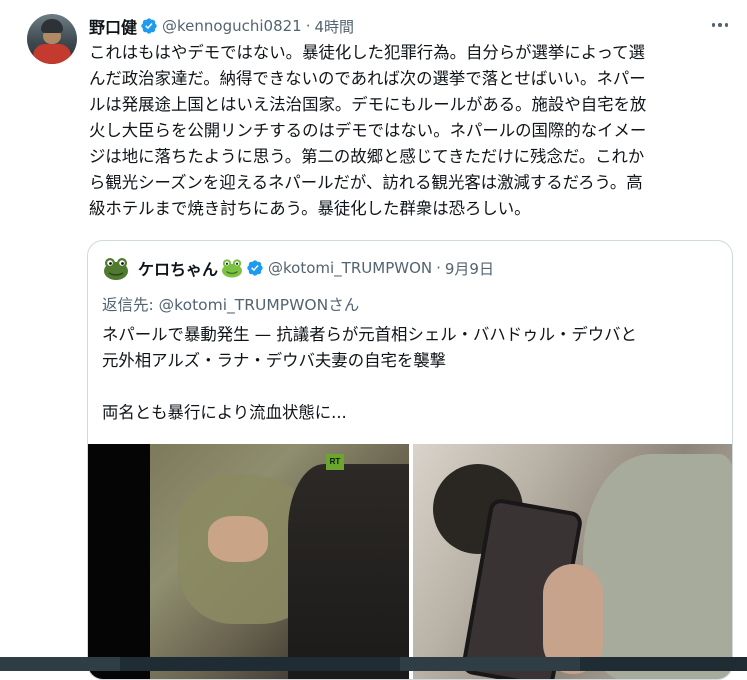 Image resolution: width=747 pixels, height=680 pixels. Describe the element at coordinates (572, 561) in the screenshot. I see `media-image-thumbnail` at that location.